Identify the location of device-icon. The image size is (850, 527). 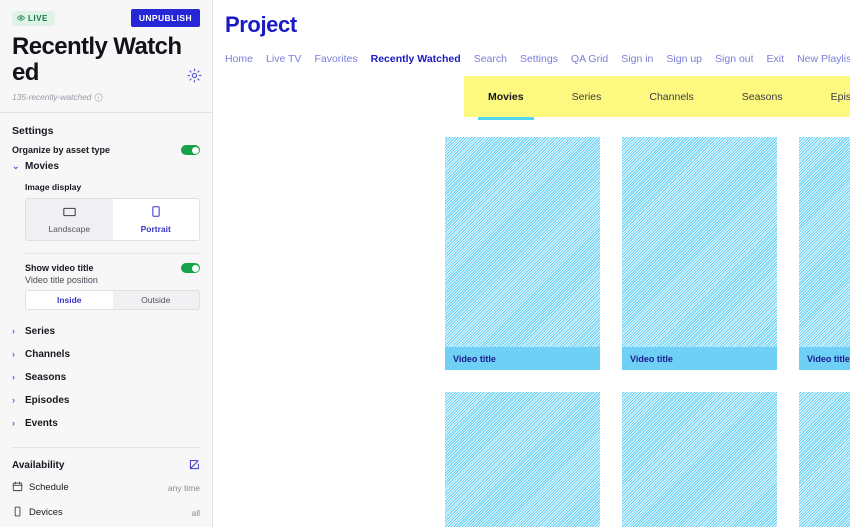
(17, 513).